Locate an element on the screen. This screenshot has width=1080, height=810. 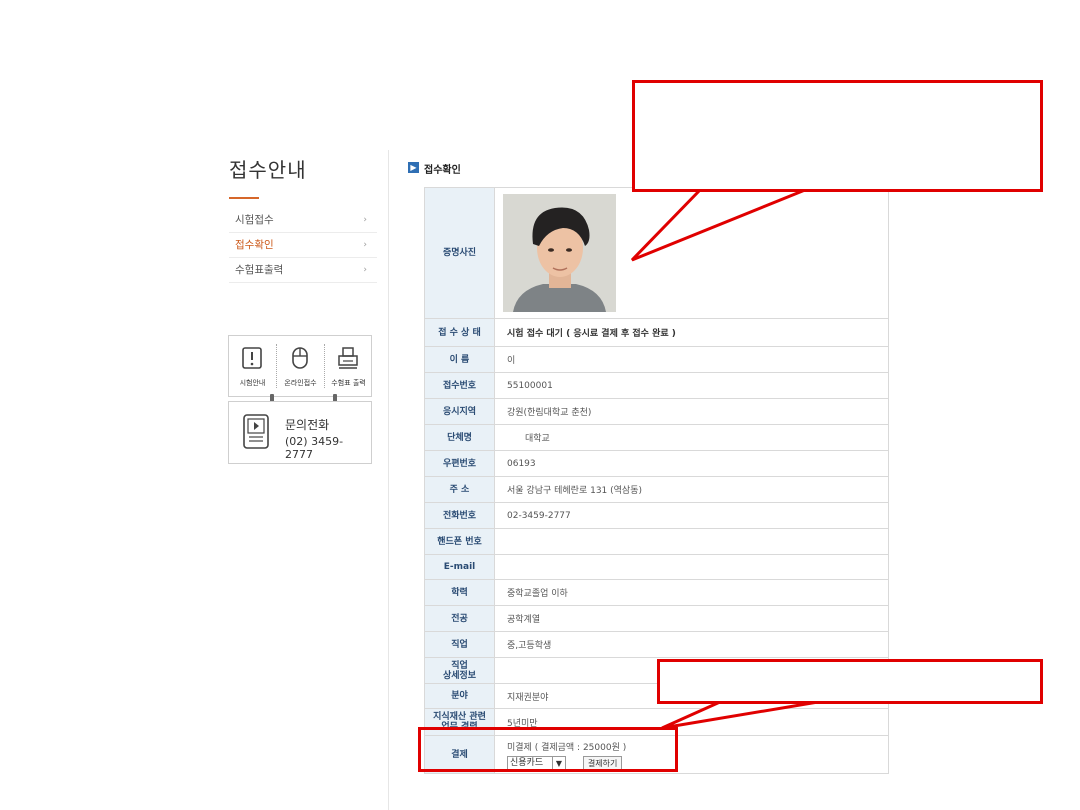
callout-pointer-bottom is located at coordinates (740, 715).